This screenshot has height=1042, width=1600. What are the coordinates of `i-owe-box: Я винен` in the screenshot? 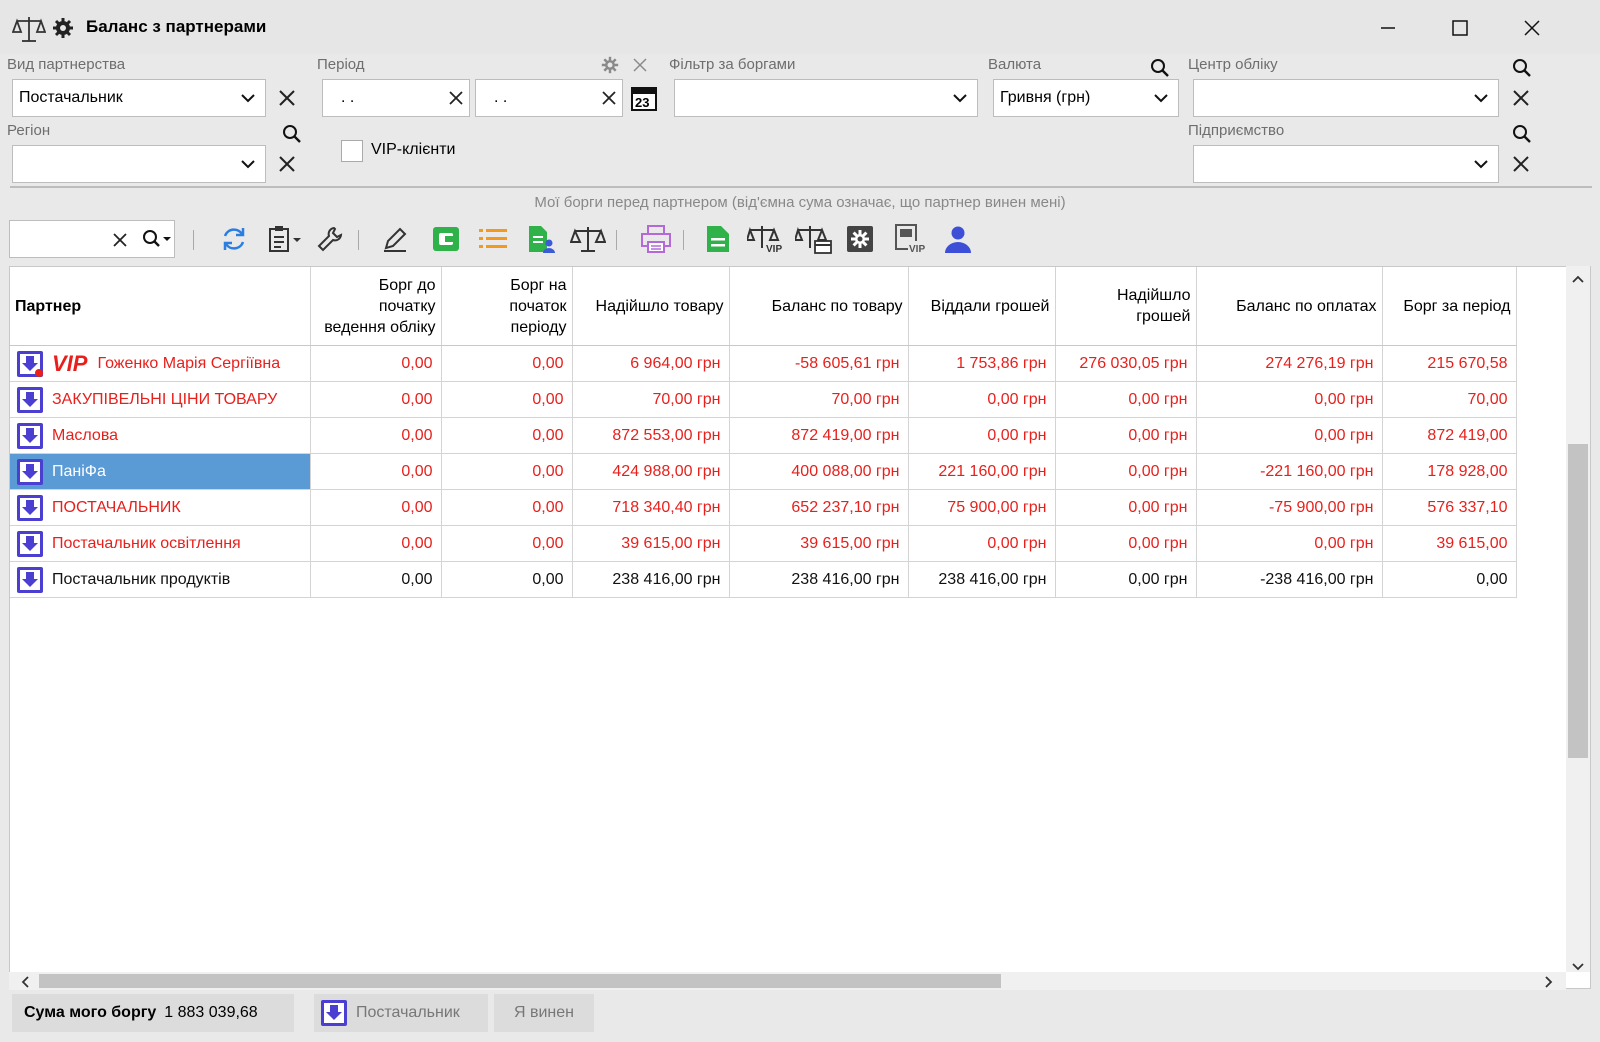 It's located at (544, 1013).